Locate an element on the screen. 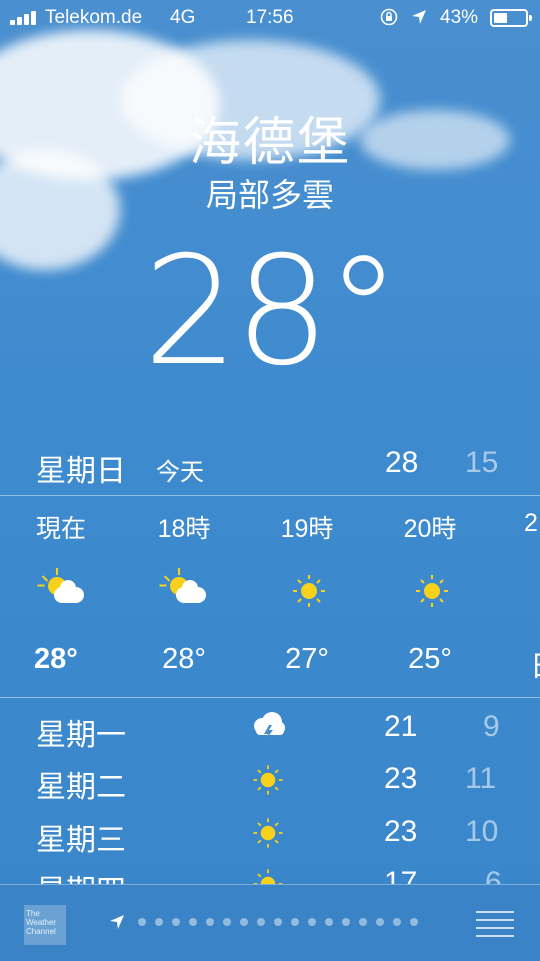  battery-fill is located at coordinates (500, 18).